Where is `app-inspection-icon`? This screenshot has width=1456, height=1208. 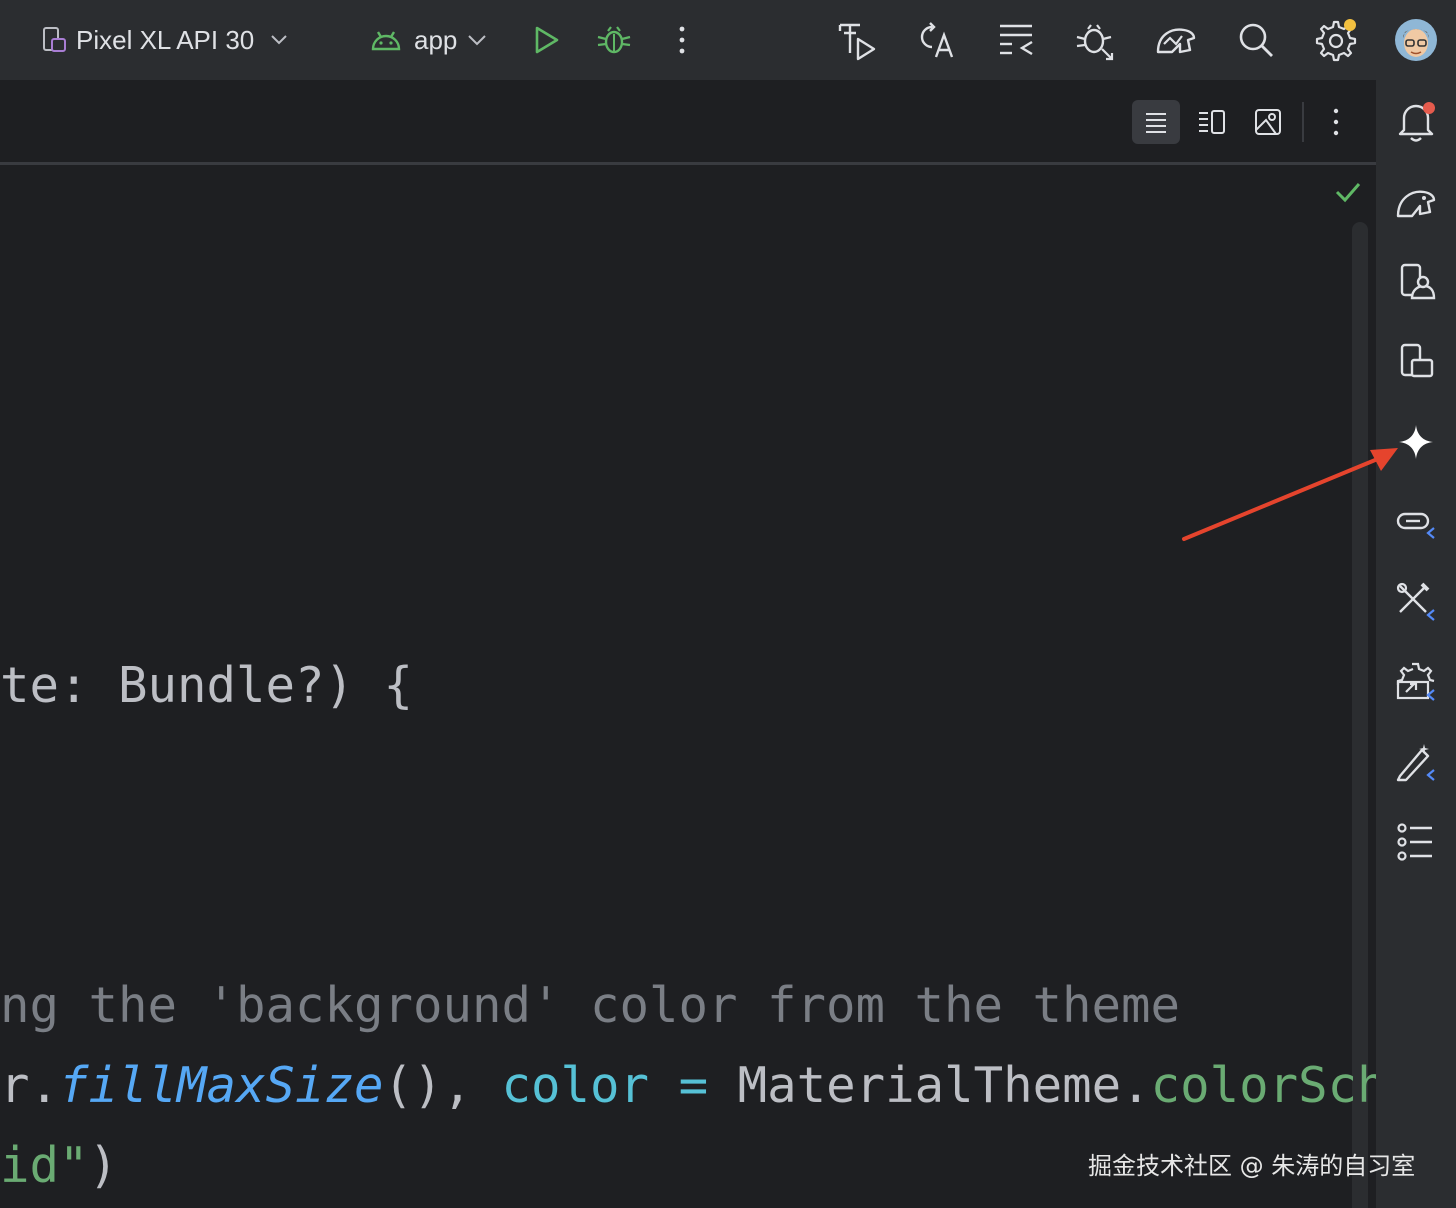 app-inspection-icon is located at coordinates (1416, 682).